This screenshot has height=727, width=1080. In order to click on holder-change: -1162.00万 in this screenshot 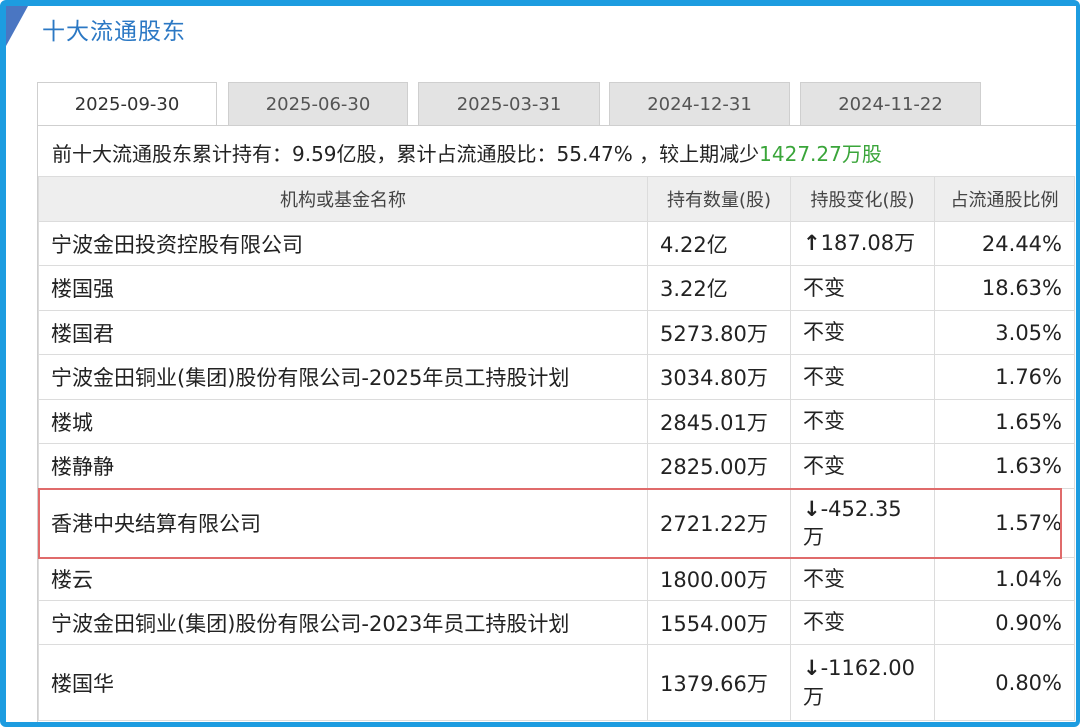, I will do `click(862, 682)`.